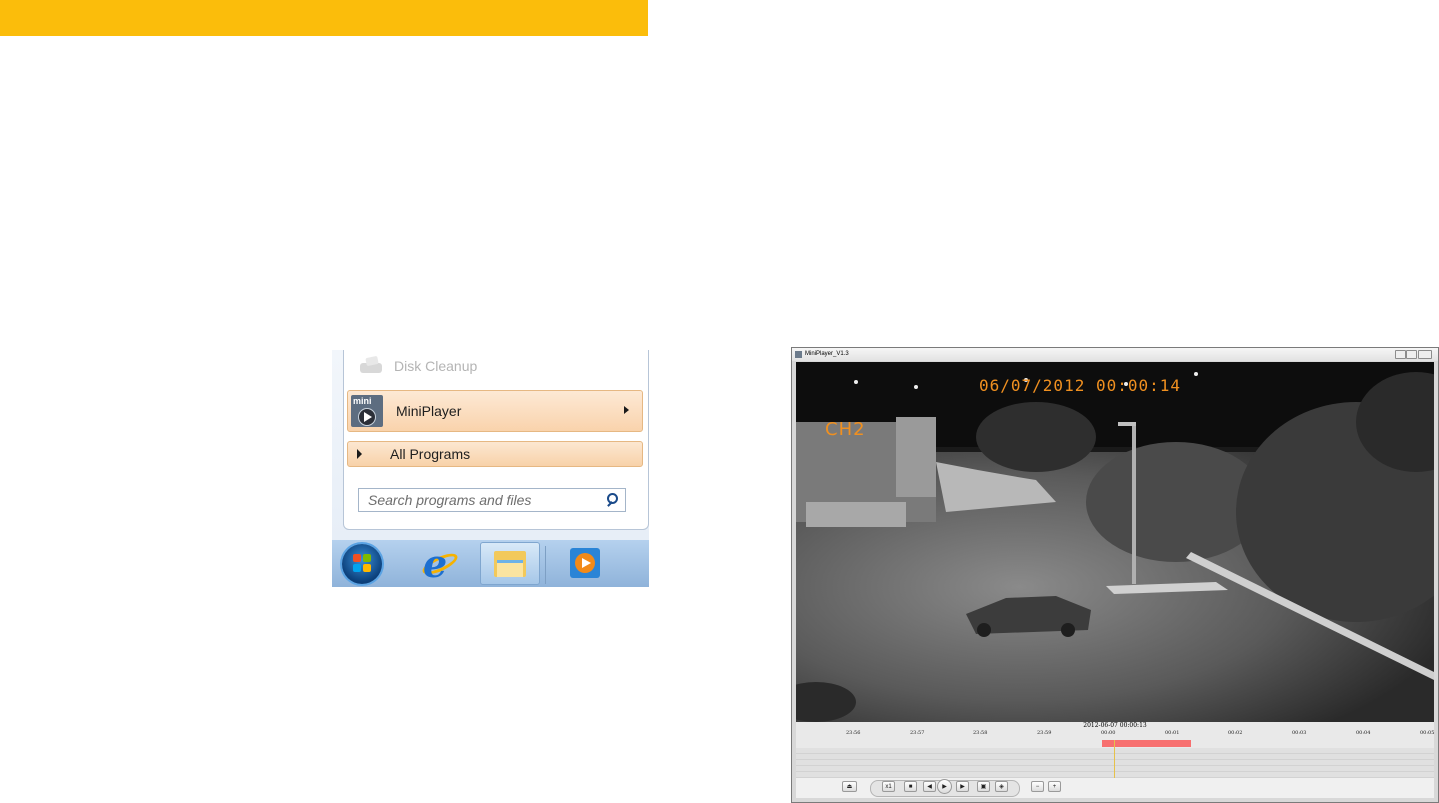 The image size is (1439, 803). Describe the element at coordinates (1235, 733) in the screenshot. I see `timeline-tick: 00:02` at that location.